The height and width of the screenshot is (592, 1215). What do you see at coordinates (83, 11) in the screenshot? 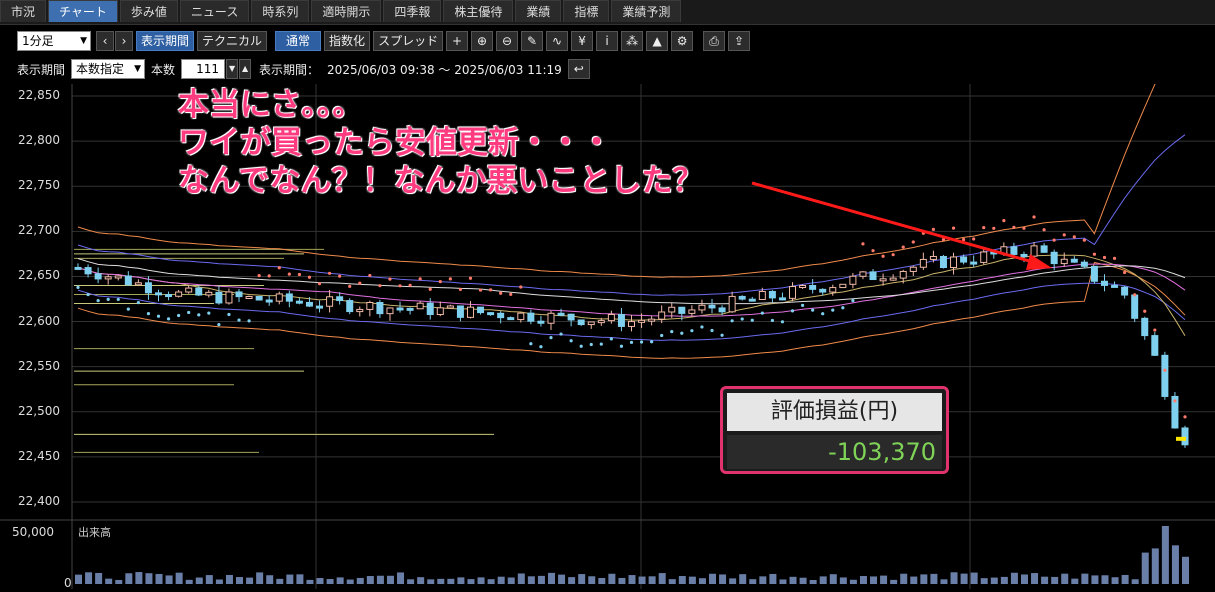
I see `tab-chart: チャート` at bounding box center [83, 11].